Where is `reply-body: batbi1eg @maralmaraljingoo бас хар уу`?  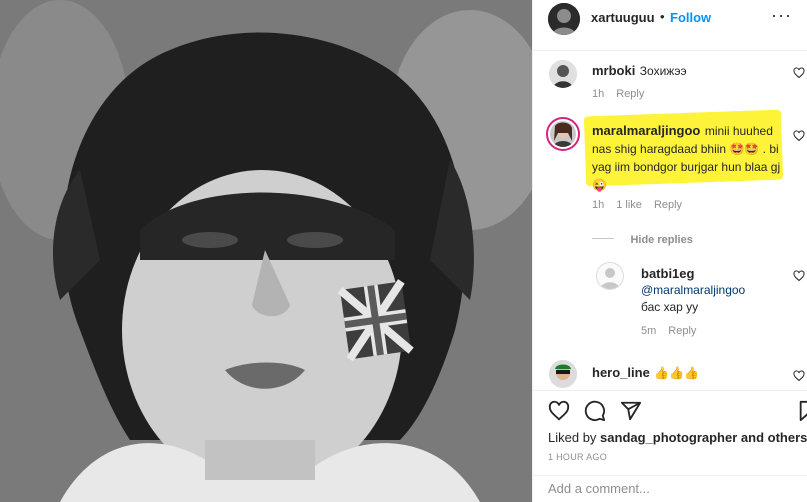 reply-body: batbi1eg @maralmaraljingoo бас хар уу is located at coordinates (716, 290).